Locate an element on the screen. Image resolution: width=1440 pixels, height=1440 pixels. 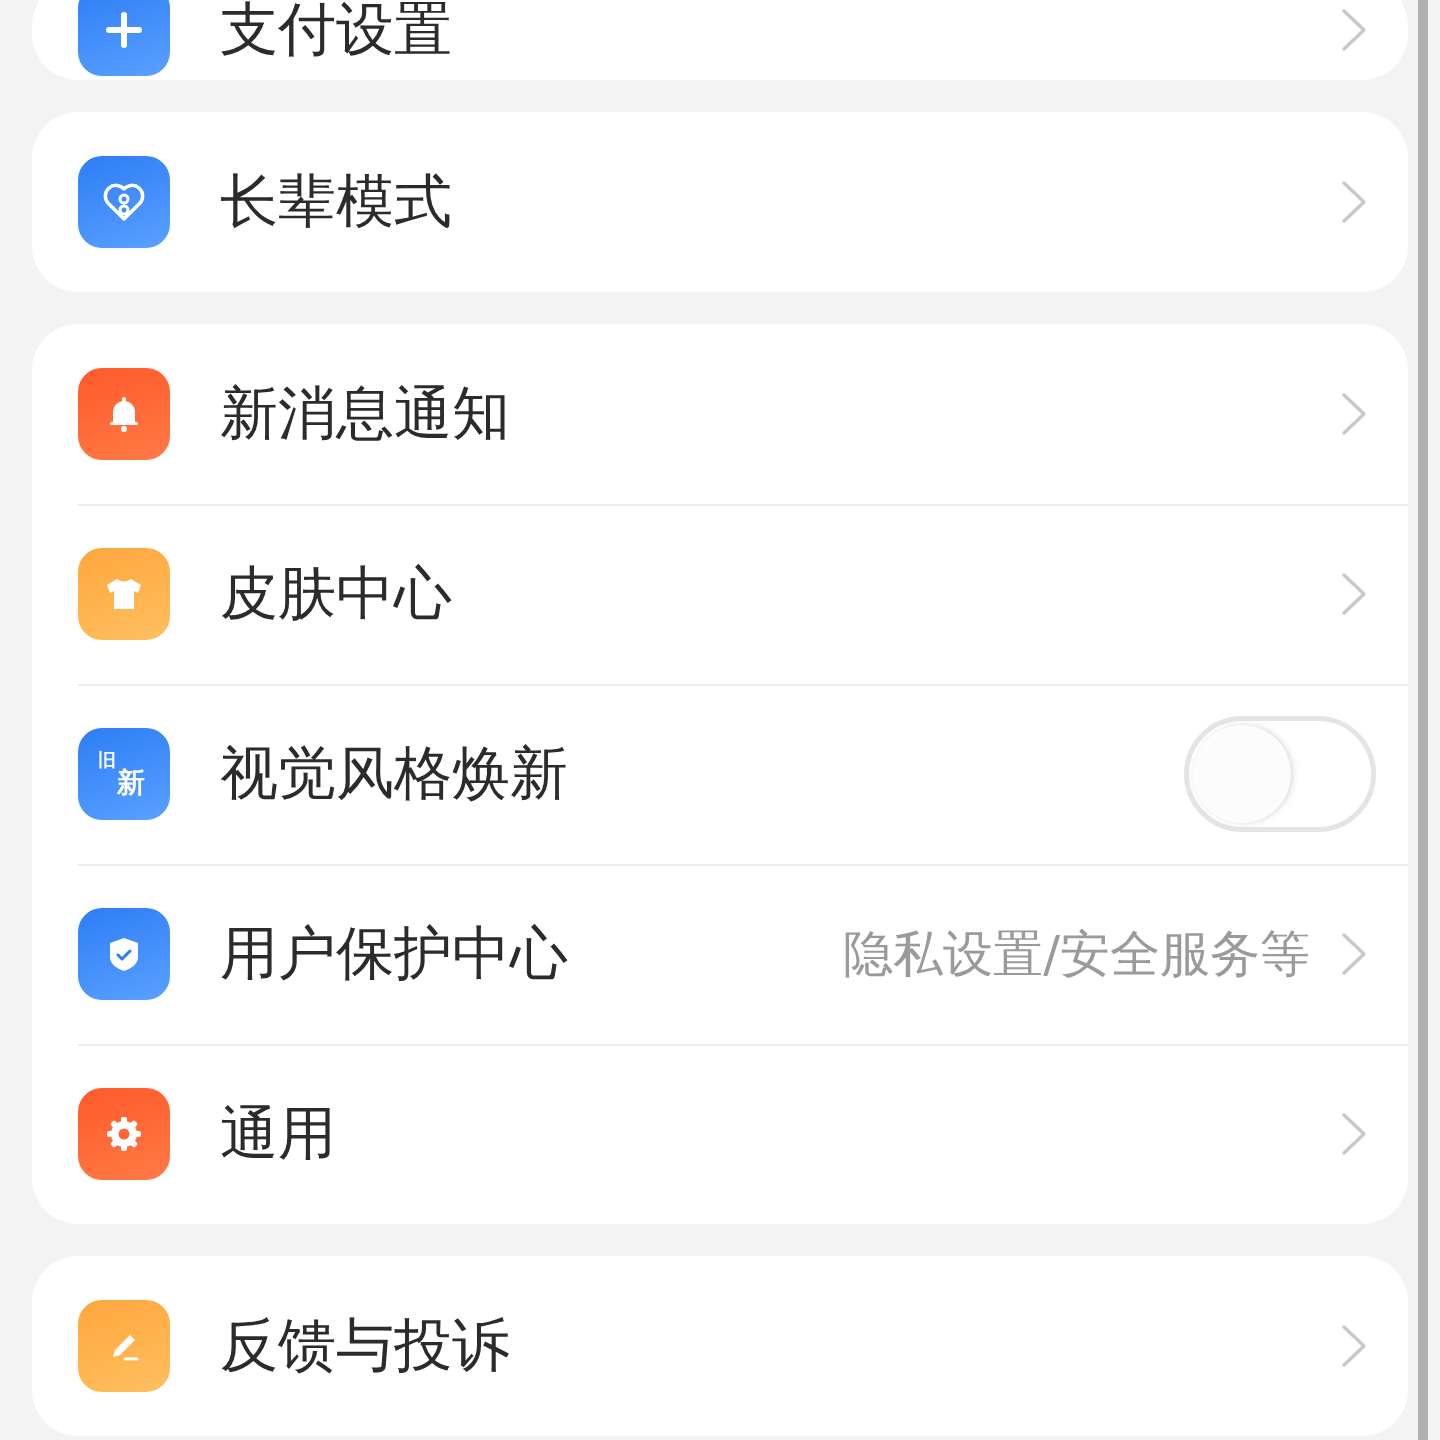
setting-label: 视觉风格焕新 is located at coordinates (394, 774).